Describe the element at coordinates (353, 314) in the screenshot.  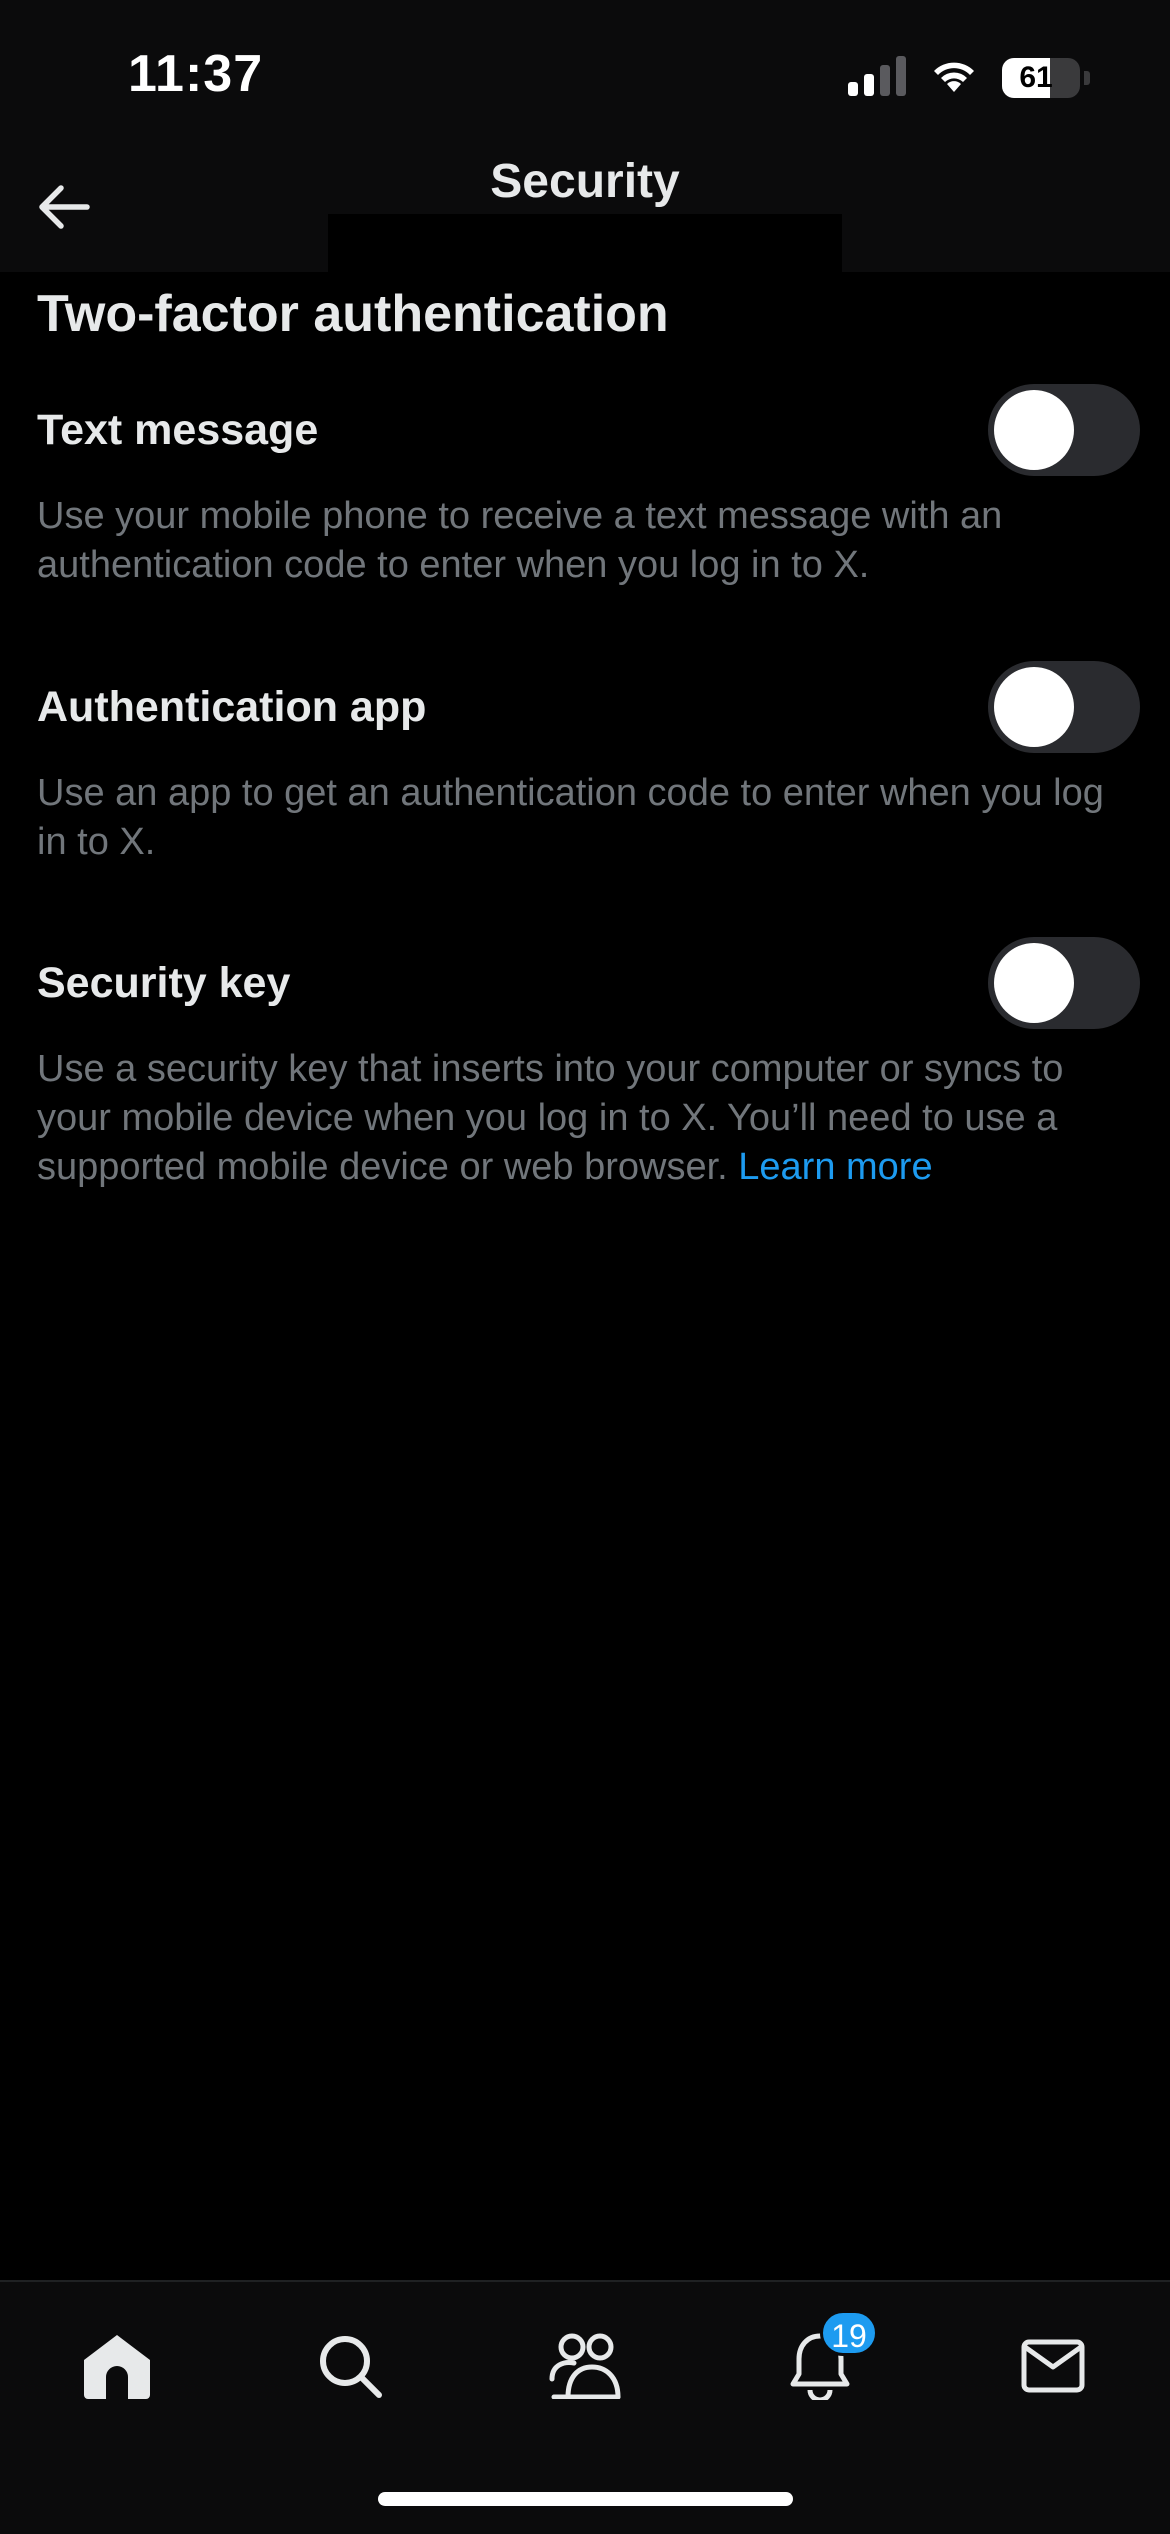
I see `section-heading: Two-factor authentication` at that location.